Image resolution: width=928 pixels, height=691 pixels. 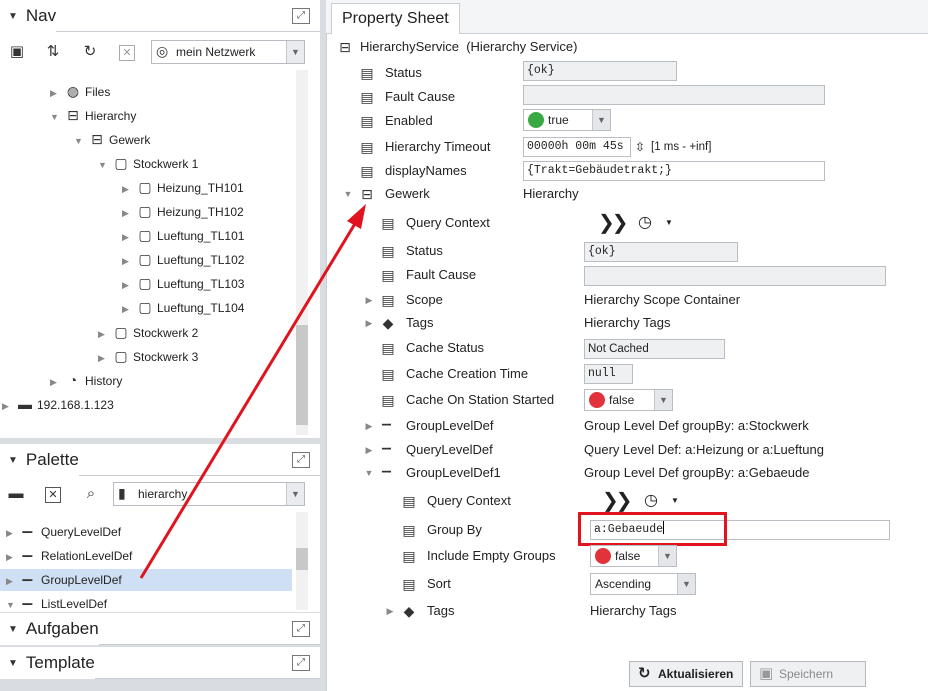 I want to click on annotation-arrow, so click(x=252, y=391).